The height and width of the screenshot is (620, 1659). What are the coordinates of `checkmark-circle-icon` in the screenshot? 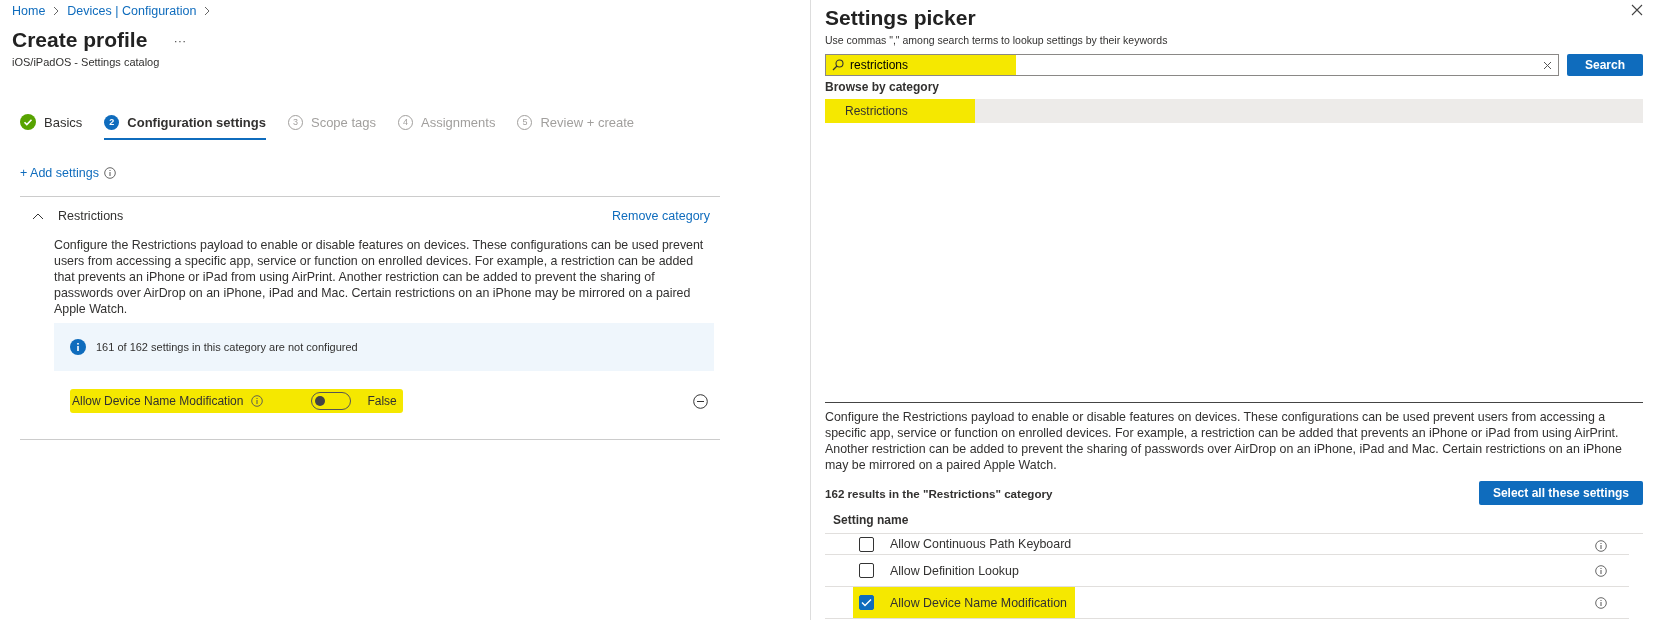 It's located at (28, 122).